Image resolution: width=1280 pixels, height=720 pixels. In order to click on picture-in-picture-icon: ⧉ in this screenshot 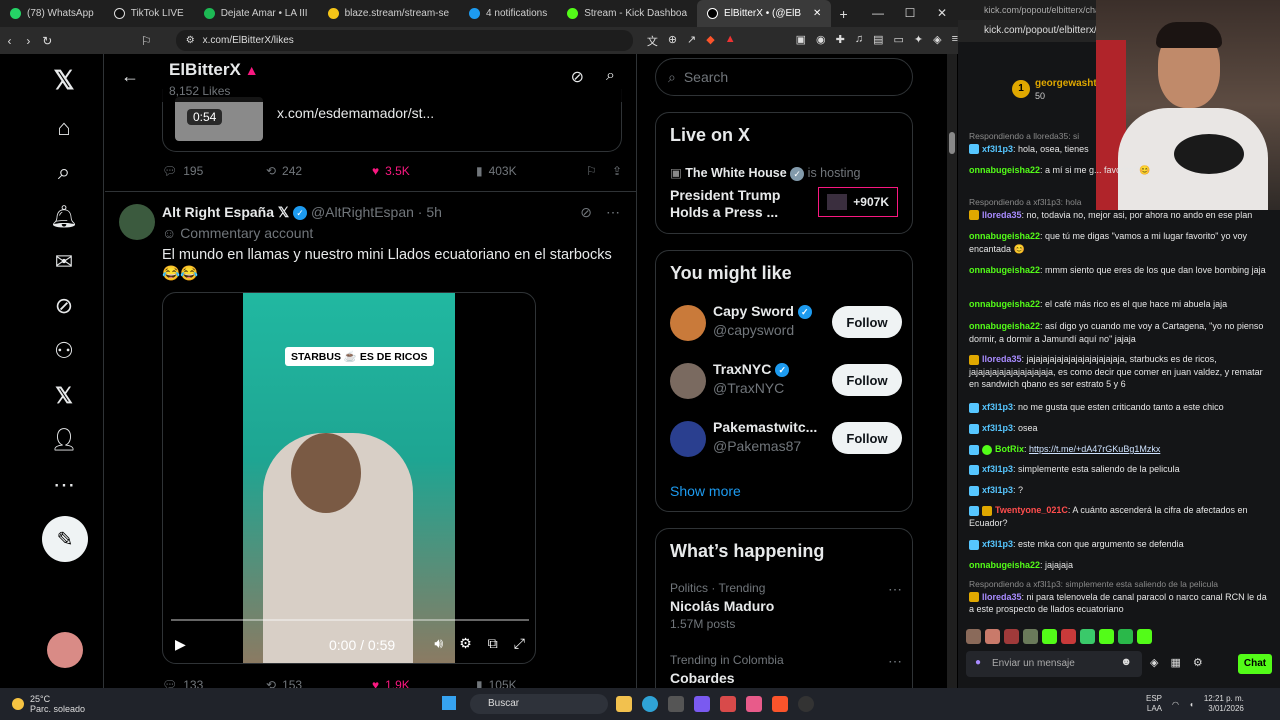, I will do `click(493, 643)`.